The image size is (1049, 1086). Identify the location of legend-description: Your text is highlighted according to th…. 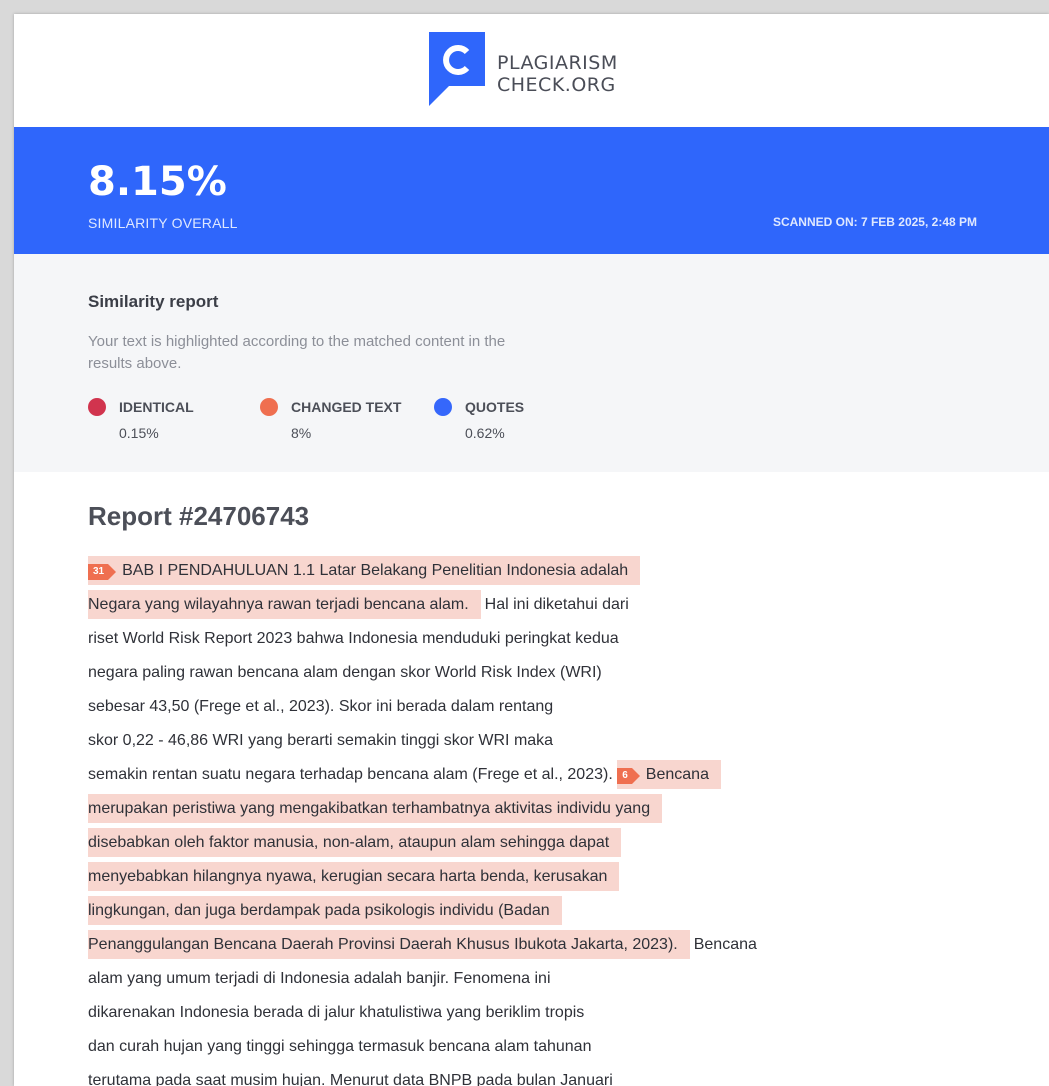
(297, 352).